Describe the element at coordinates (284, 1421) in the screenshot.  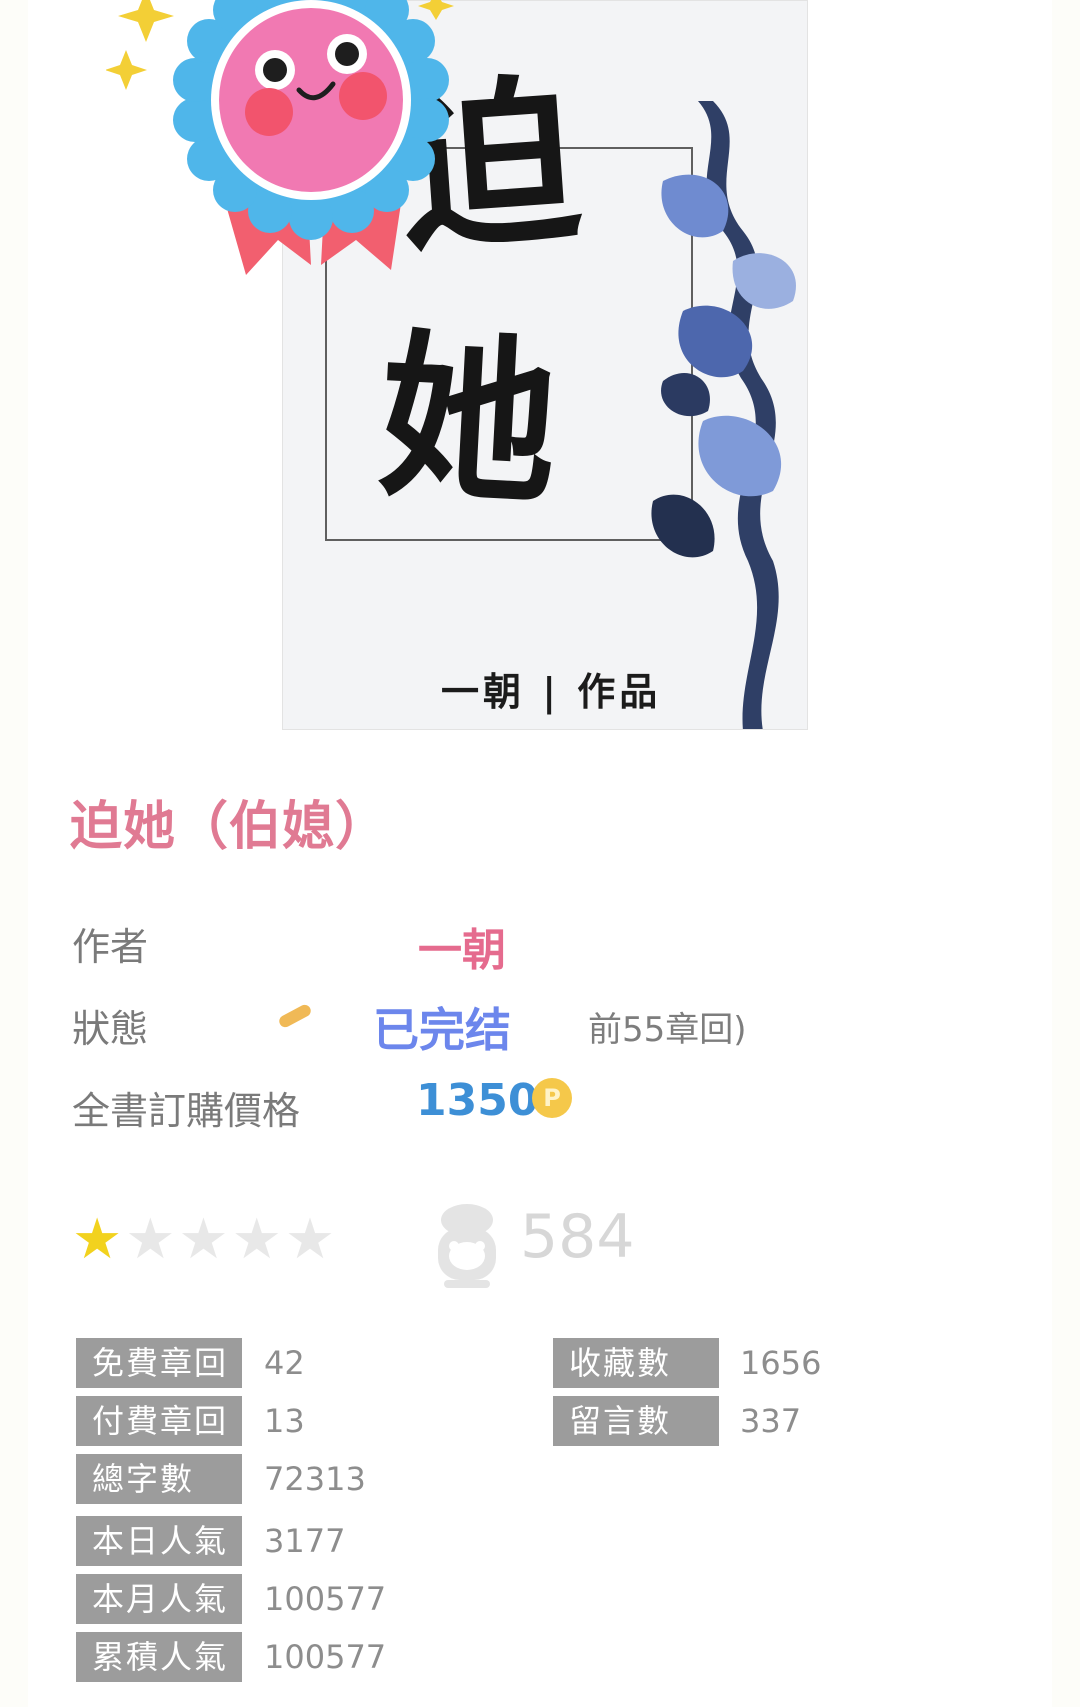
I see `stat-value-paid-chapters: 13` at that location.